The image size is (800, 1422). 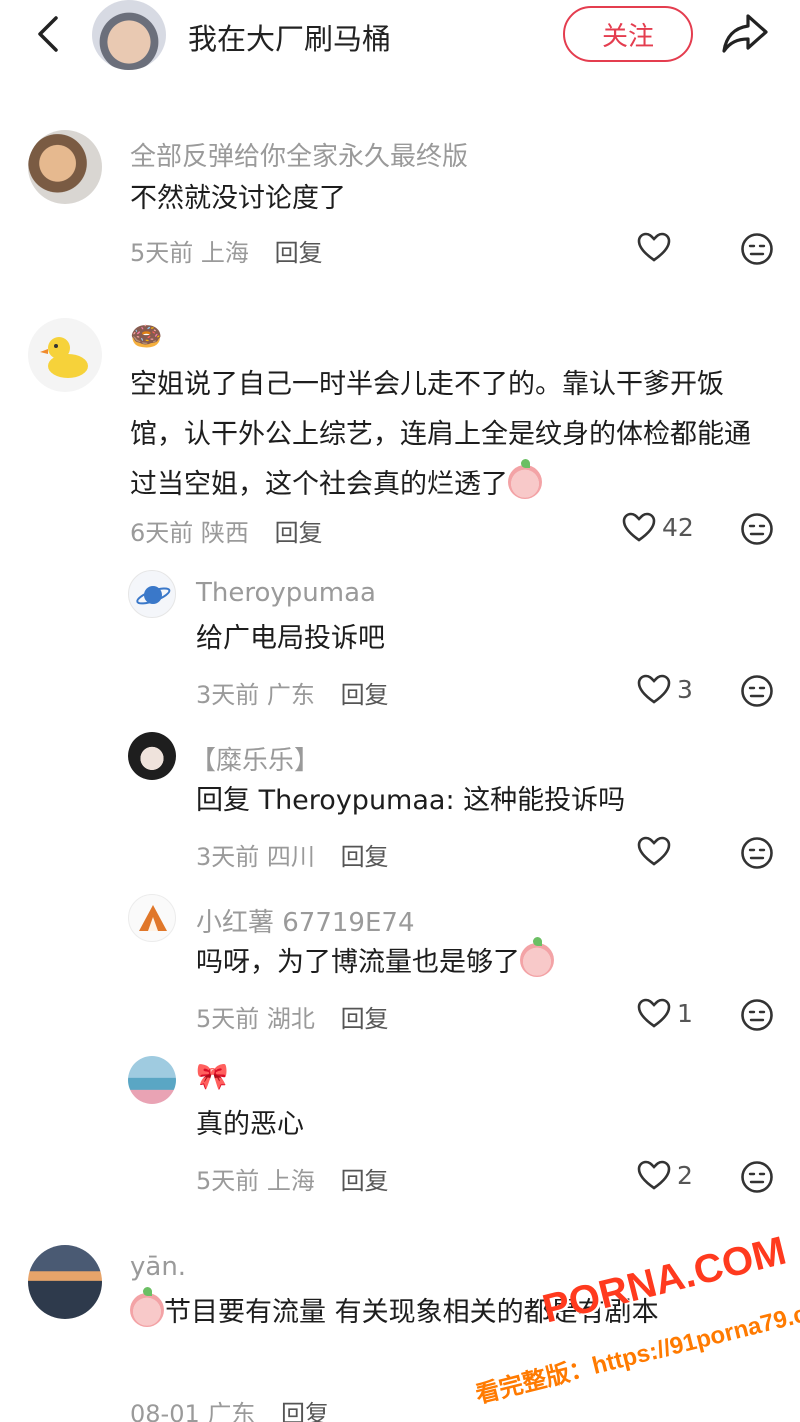 I want to click on duck-avatar-icon, so click(x=64, y=357).